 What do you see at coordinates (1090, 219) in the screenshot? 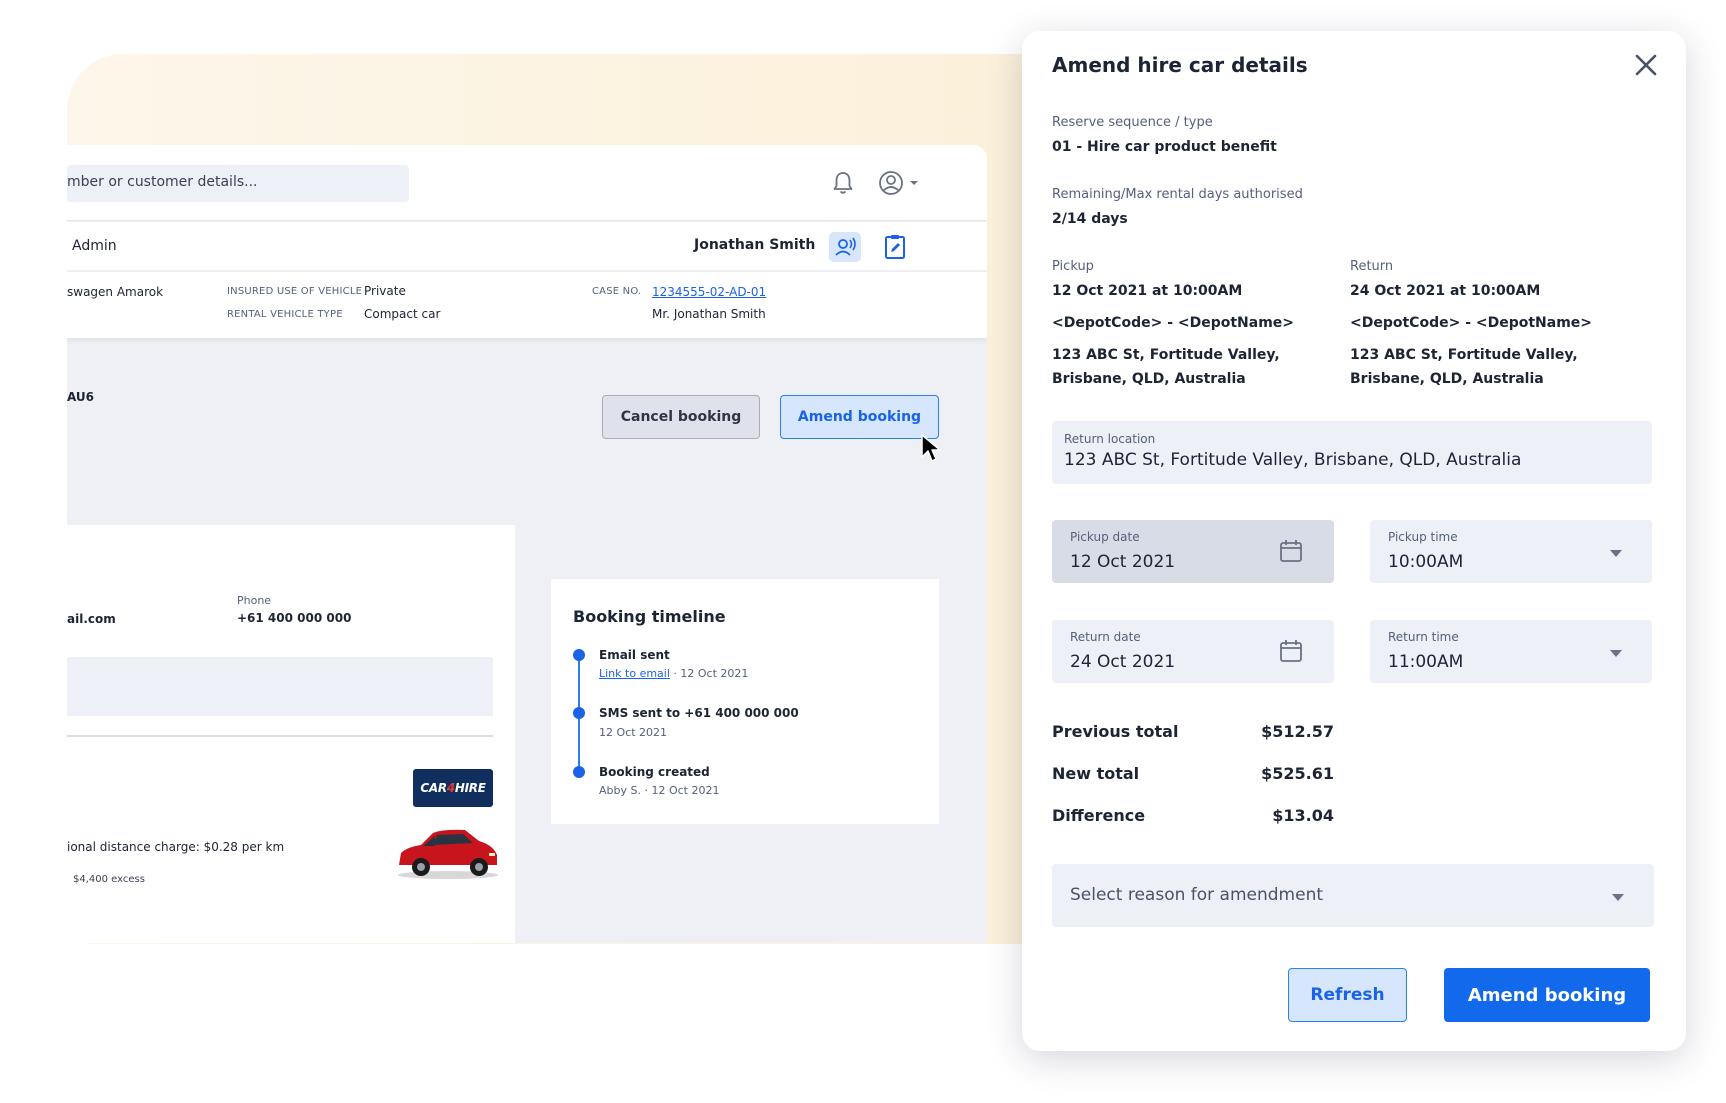
I see `days-value: 2/14 days` at bounding box center [1090, 219].